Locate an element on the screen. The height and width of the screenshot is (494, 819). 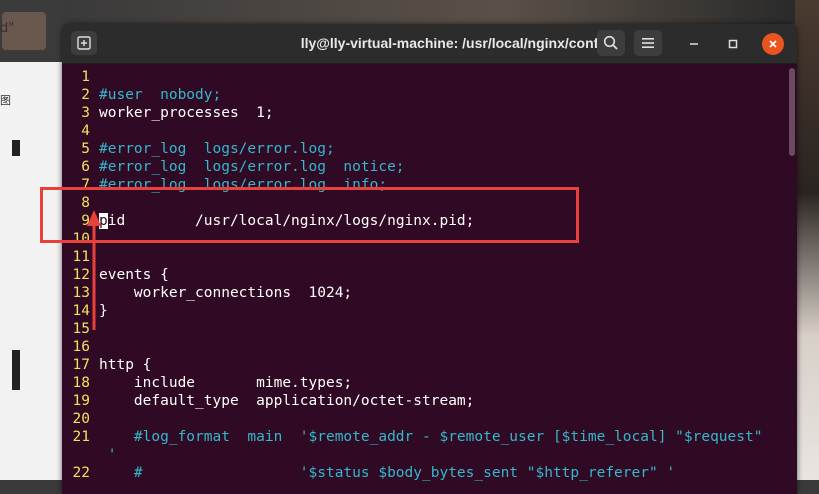
annotation-arrow is located at coordinates (94, 270).